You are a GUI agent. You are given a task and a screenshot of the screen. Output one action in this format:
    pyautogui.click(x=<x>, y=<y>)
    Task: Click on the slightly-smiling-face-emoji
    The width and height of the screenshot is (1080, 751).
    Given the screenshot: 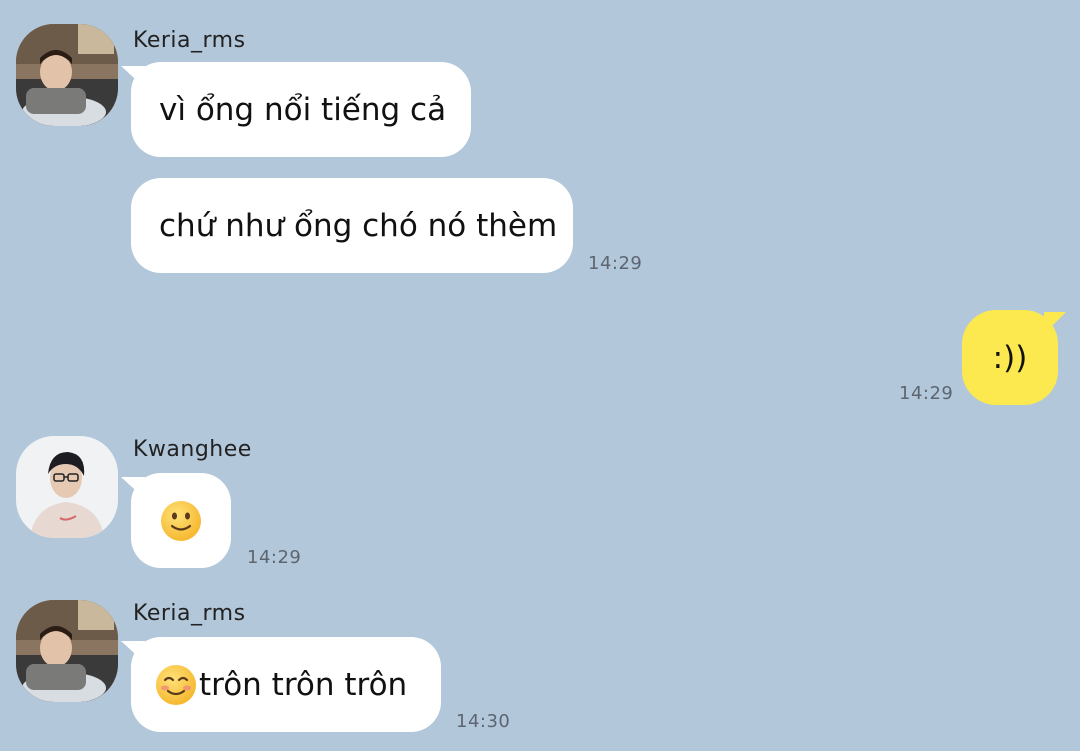 What is the action you would take?
    pyautogui.click(x=181, y=520)
    